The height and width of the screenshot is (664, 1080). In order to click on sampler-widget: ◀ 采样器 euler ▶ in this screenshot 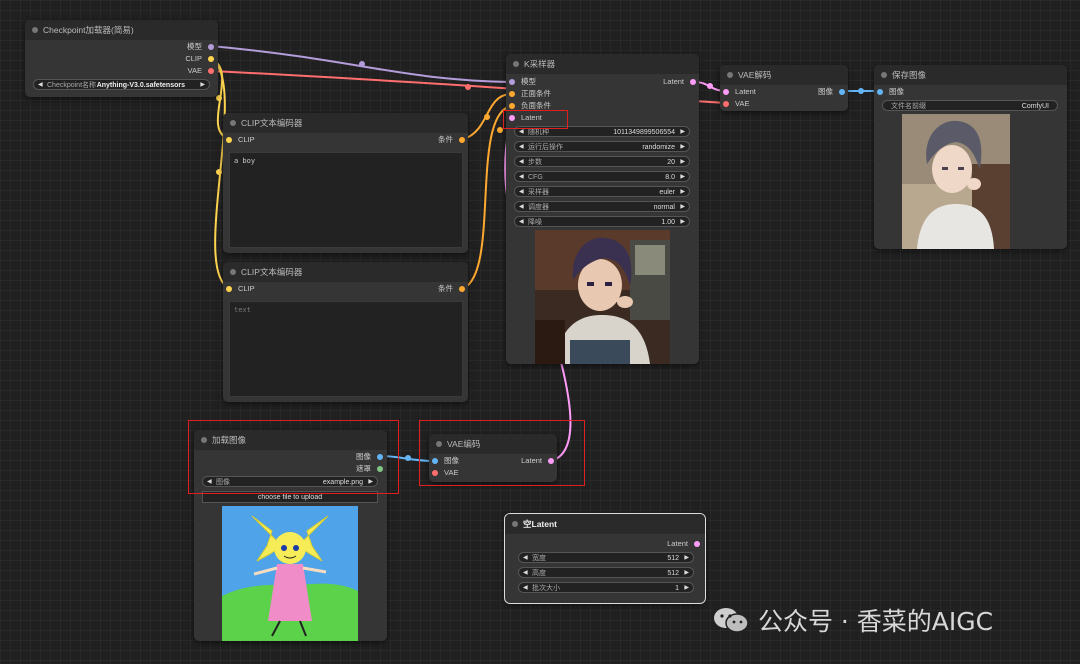, I will do `click(602, 191)`.